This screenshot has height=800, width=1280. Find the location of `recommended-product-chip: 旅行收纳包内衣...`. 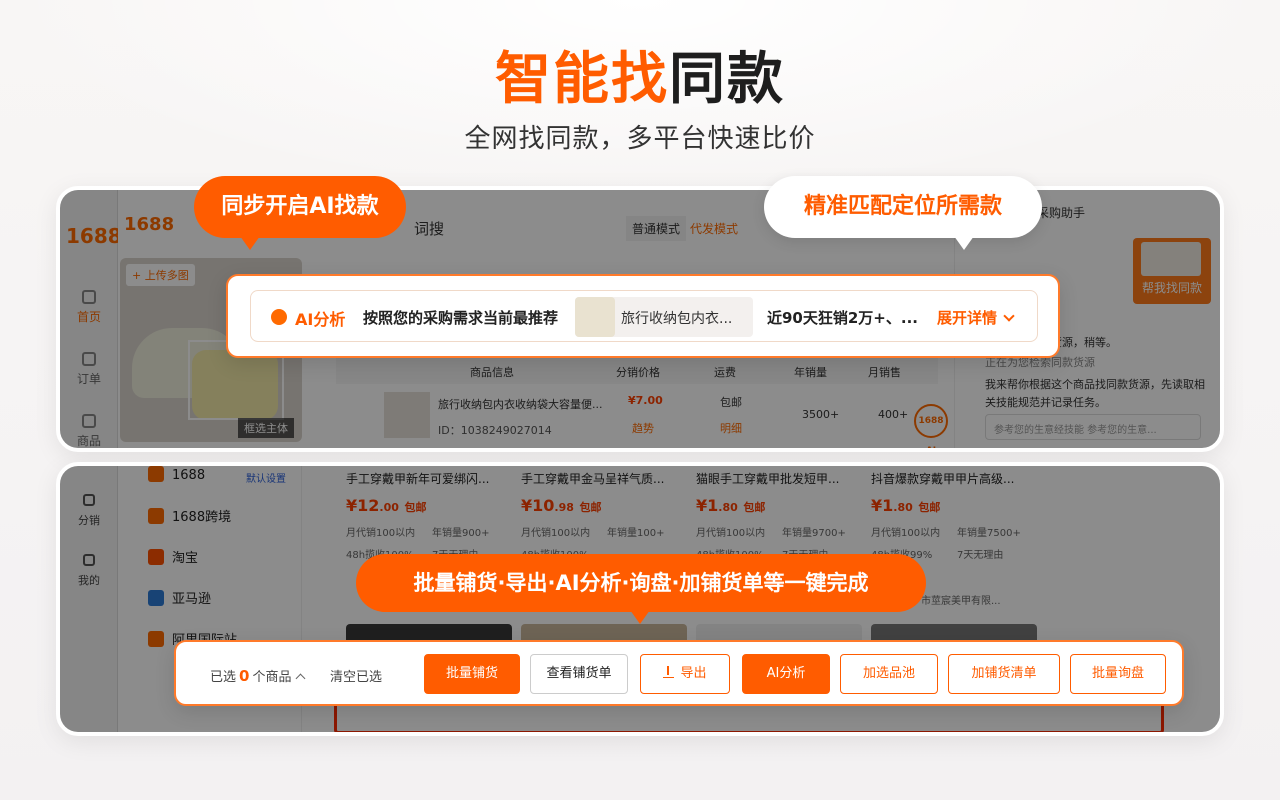

recommended-product-chip: 旅行收纳包内衣... is located at coordinates (664, 317).